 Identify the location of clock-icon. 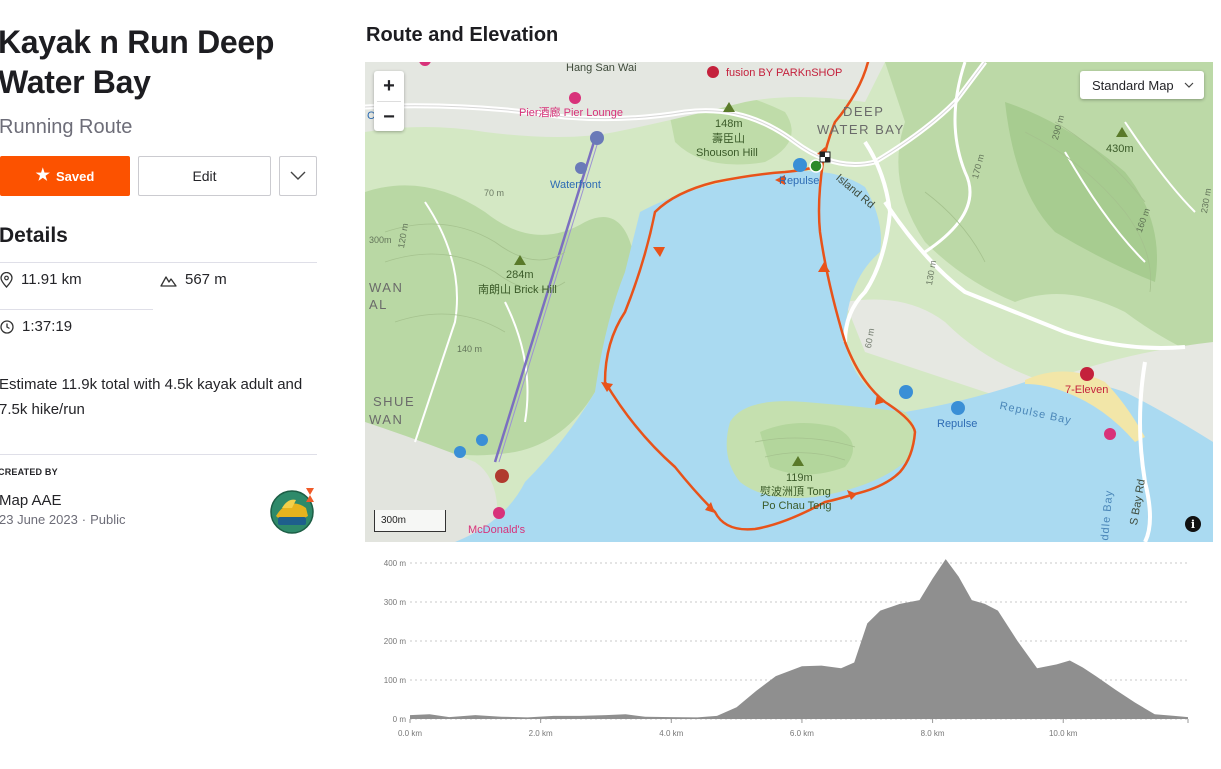
(7, 326).